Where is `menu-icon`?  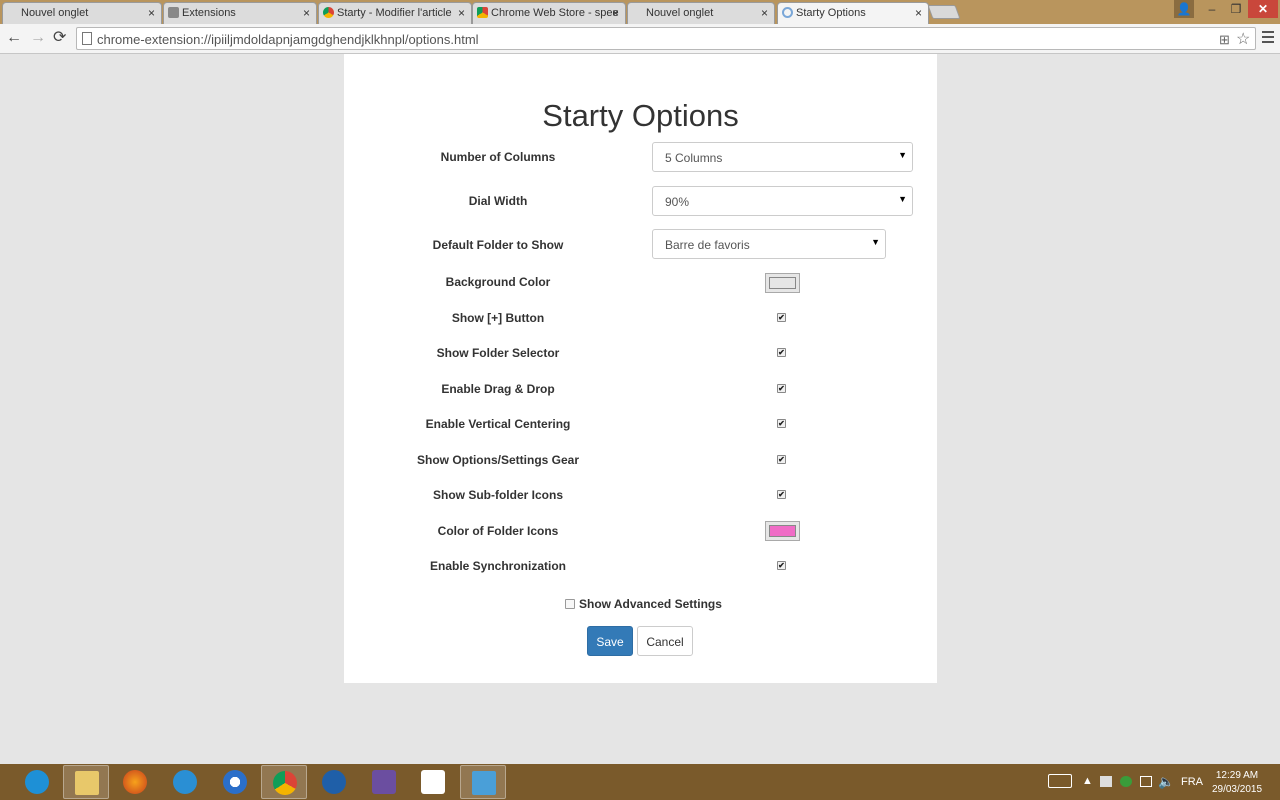 menu-icon is located at coordinates (1268, 38).